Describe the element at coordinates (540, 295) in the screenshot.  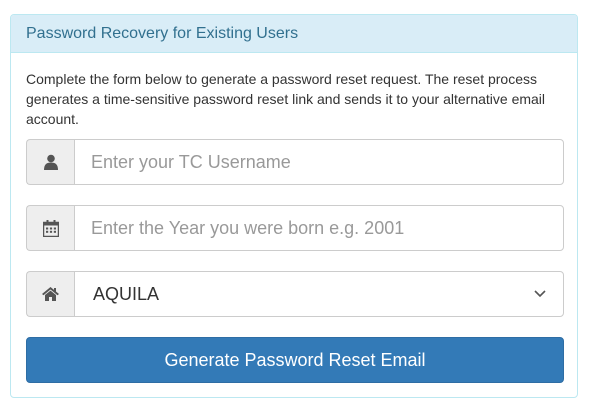
I see `chevron-down-icon` at that location.